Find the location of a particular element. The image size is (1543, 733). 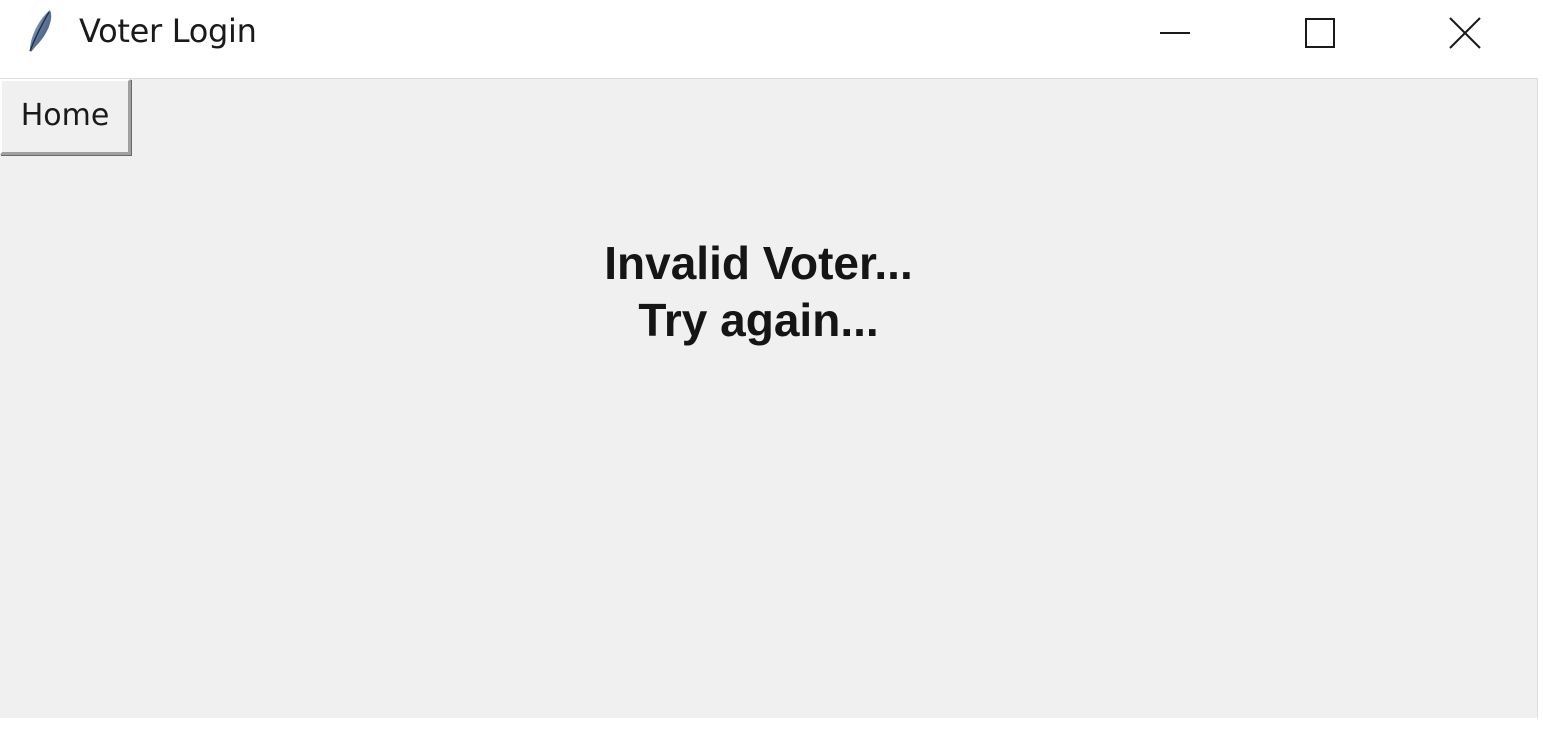

maximize-button is located at coordinates (1321, 33).